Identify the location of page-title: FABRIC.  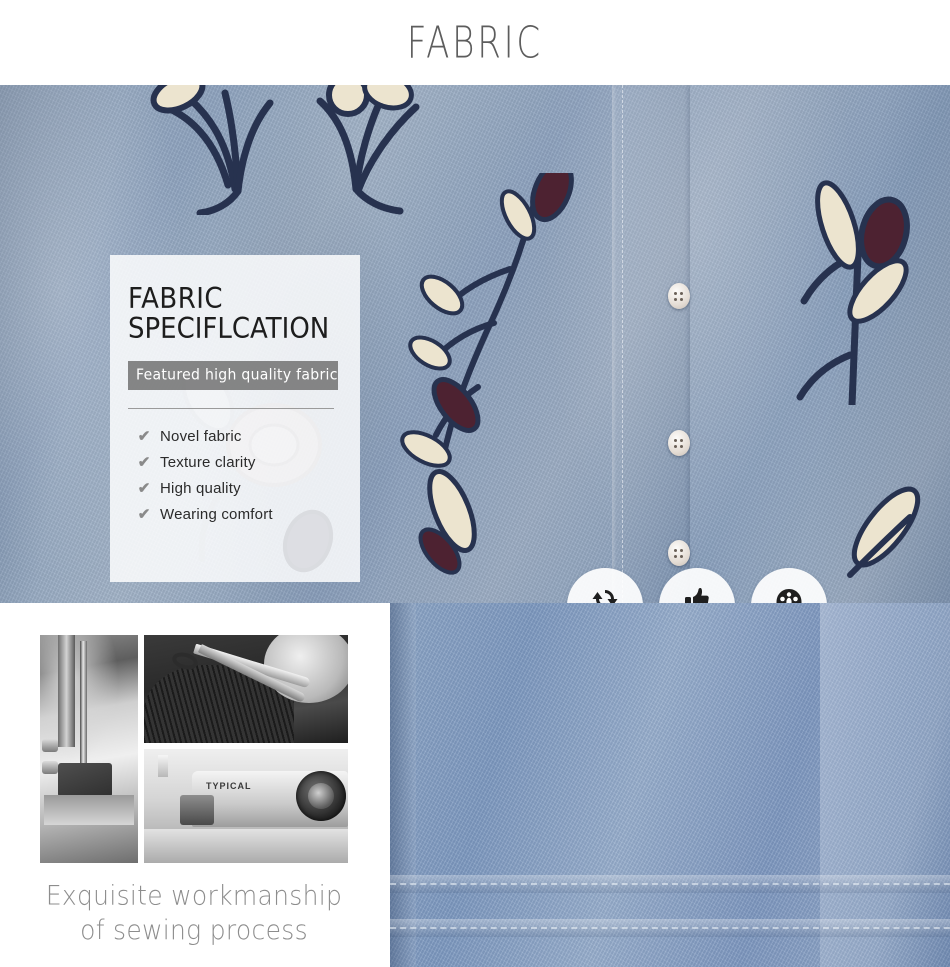
(475, 42).